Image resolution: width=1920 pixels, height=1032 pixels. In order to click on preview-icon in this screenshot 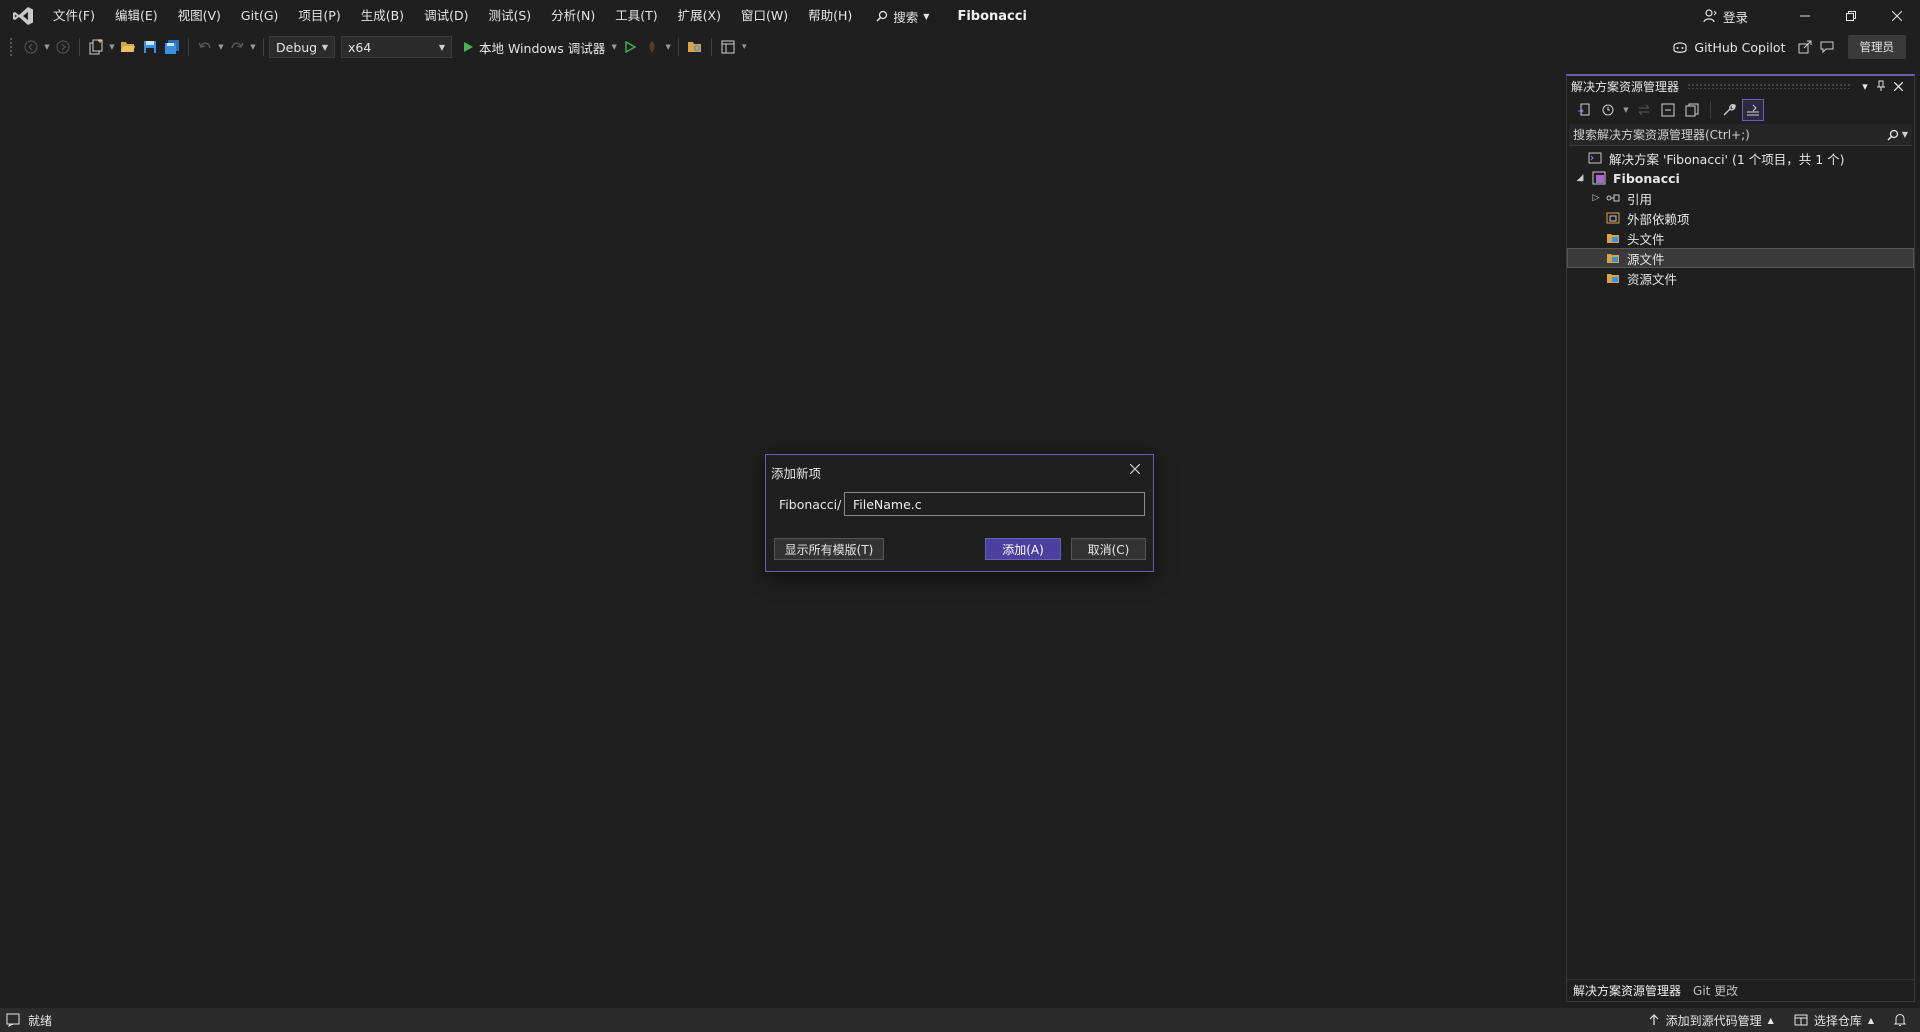, I will do `click(1753, 110)`.